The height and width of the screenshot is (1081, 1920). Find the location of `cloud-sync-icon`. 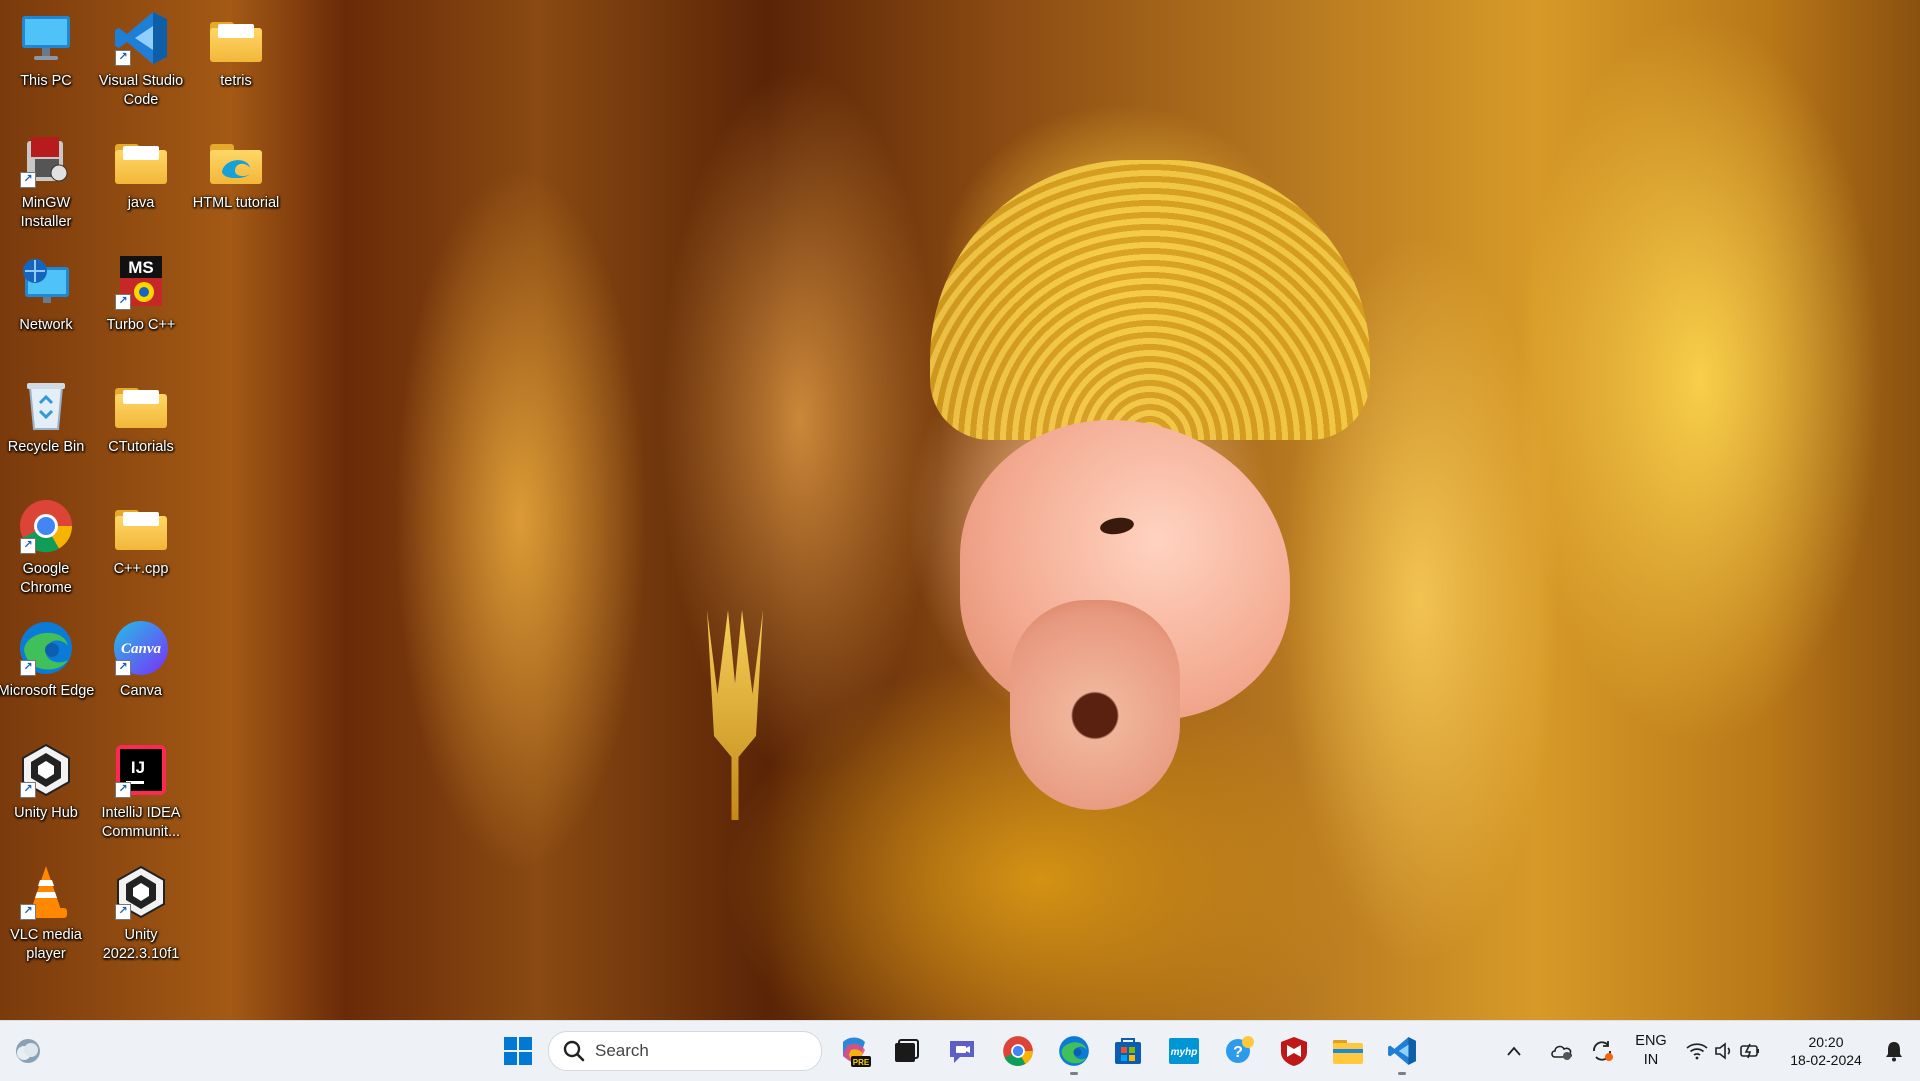

cloud-sync-icon is located at coordinates (1561, 1052).